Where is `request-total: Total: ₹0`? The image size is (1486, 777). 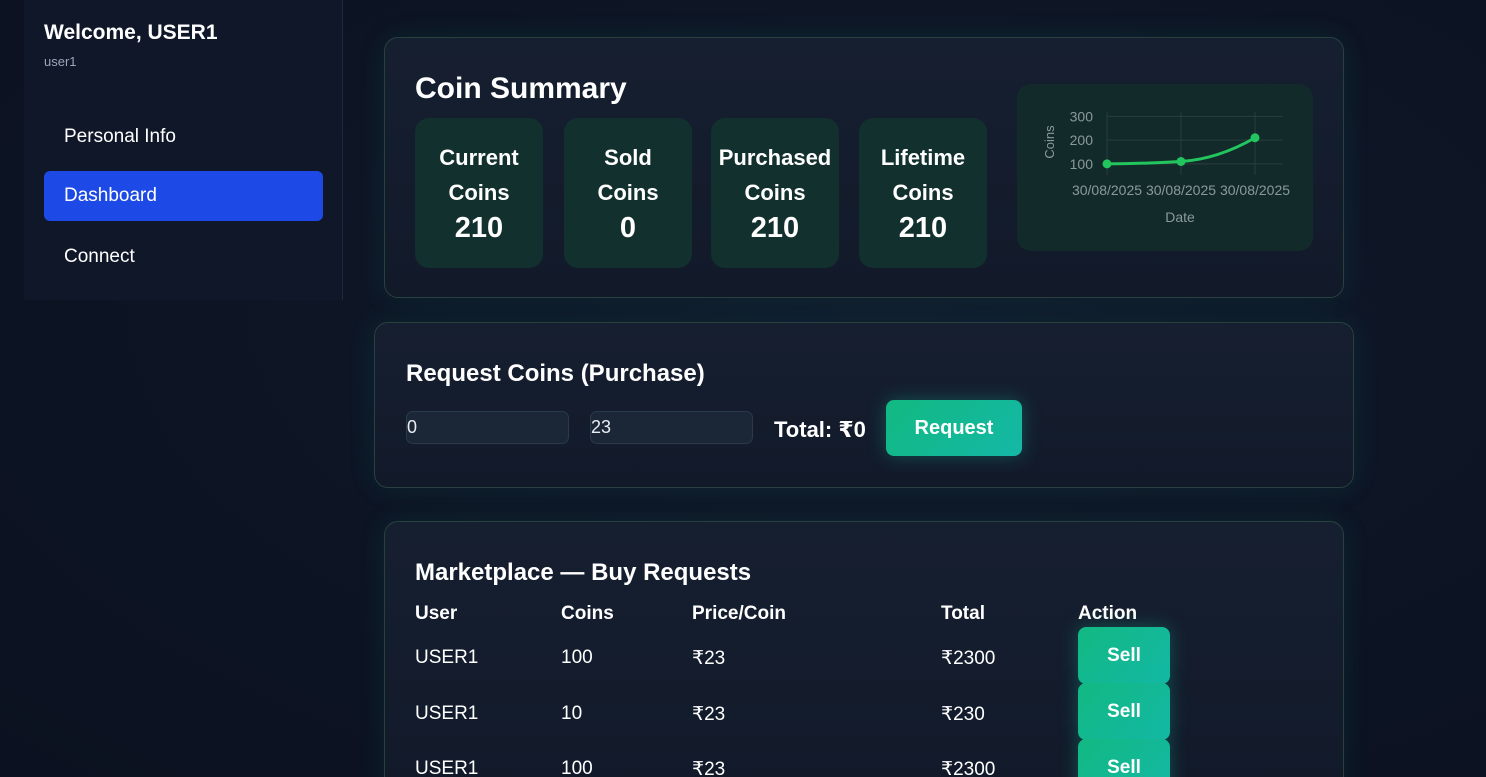 request-total: Total: ₹0 is located at coordinates (820, 429).